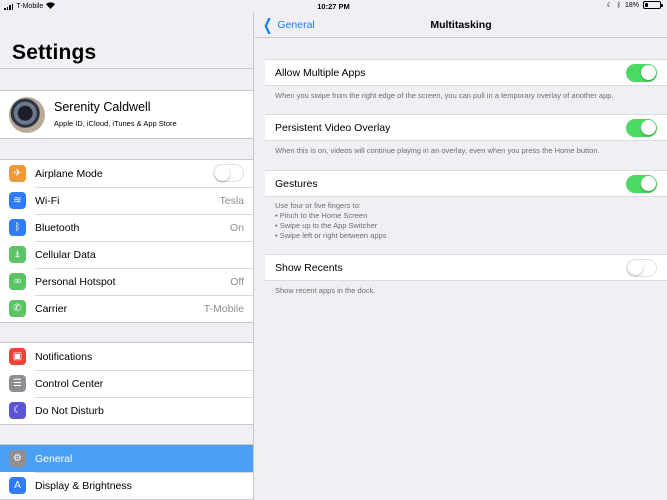  I want to click on sidebar-item-value: Tesla, so click(231, 200).